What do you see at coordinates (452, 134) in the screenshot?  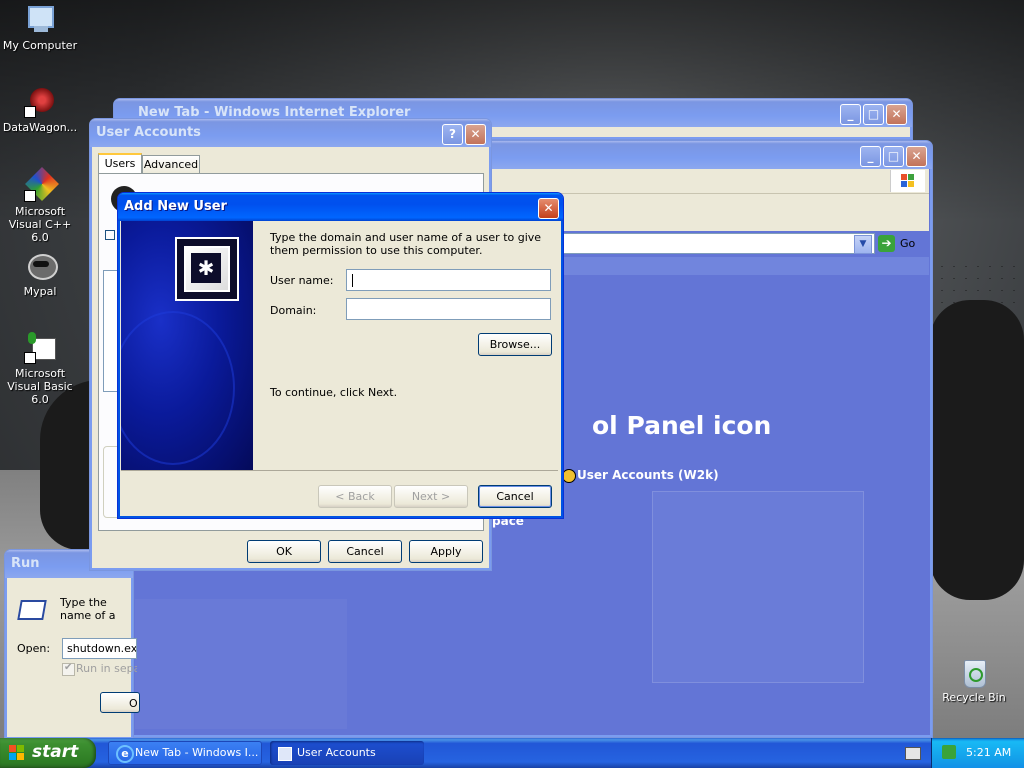 I see `ua-help-button: ?` at bounding box center [452, 134].